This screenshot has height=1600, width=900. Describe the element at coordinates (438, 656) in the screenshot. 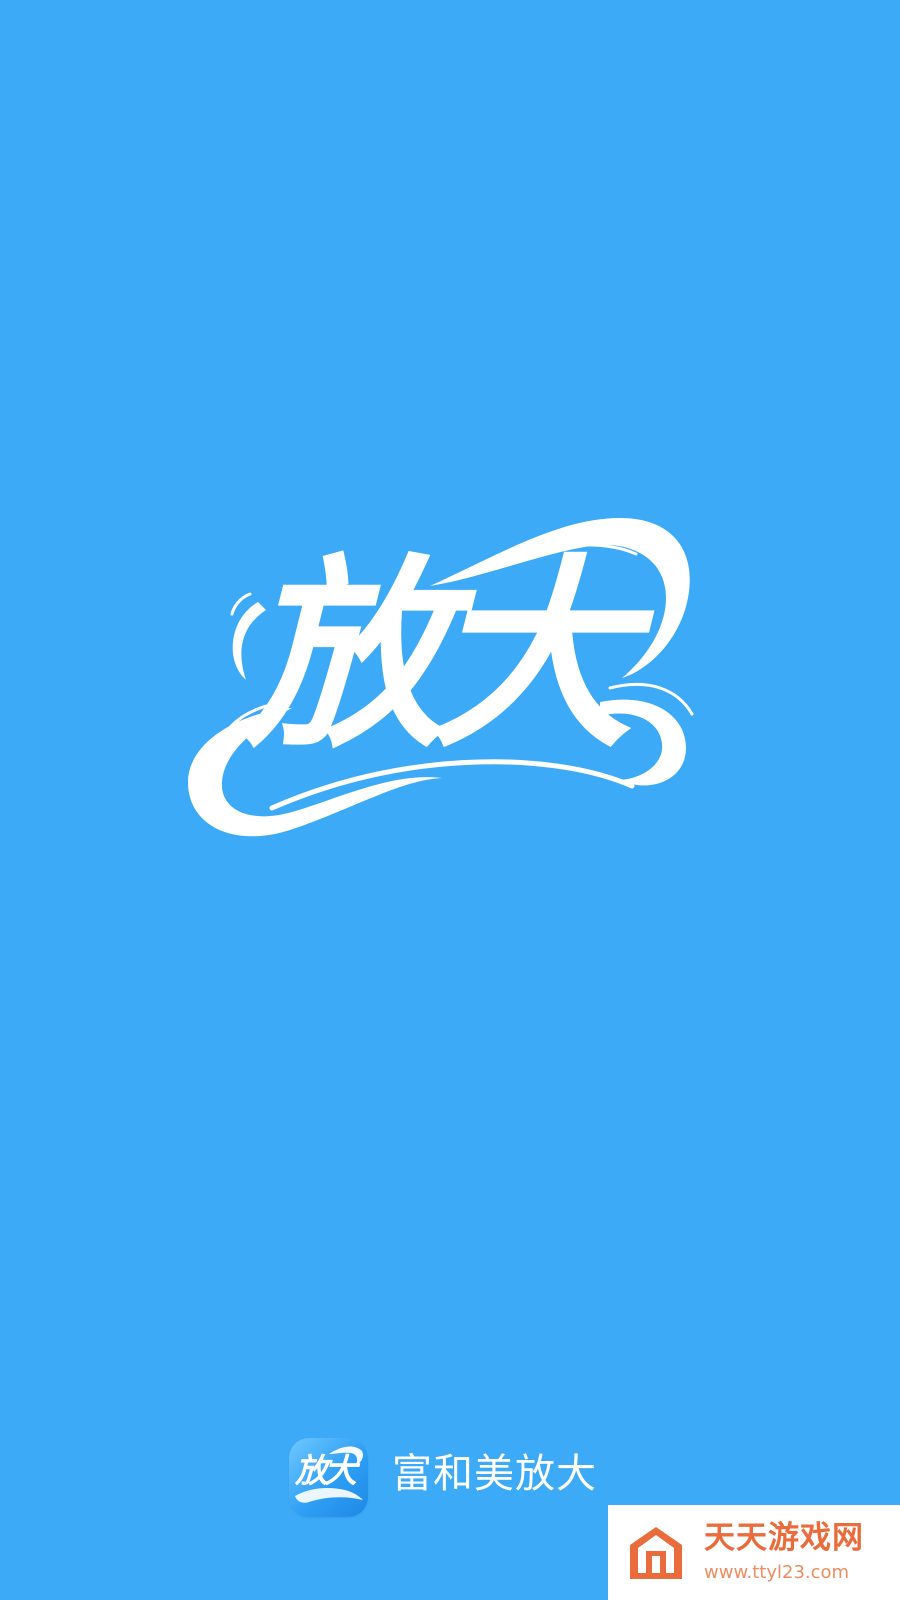

I see `logo-calligraphy-text: 放大` at that location.